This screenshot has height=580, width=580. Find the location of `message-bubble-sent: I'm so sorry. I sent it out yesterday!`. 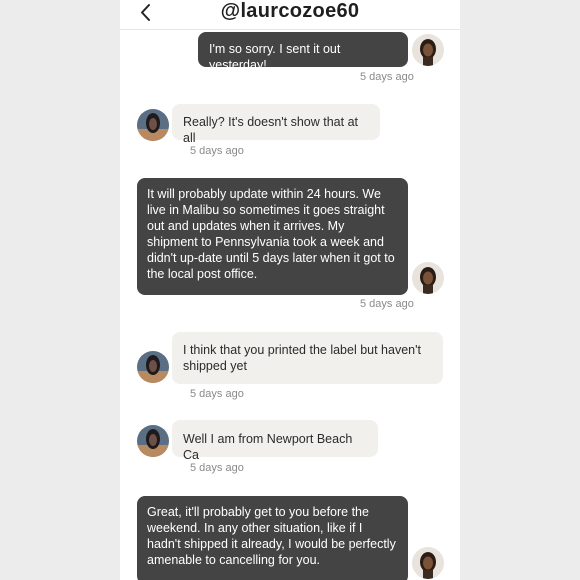

message-bubble-sent: I'm so sorry. I sent it out yesterday! is located at coordinates (303, 52).